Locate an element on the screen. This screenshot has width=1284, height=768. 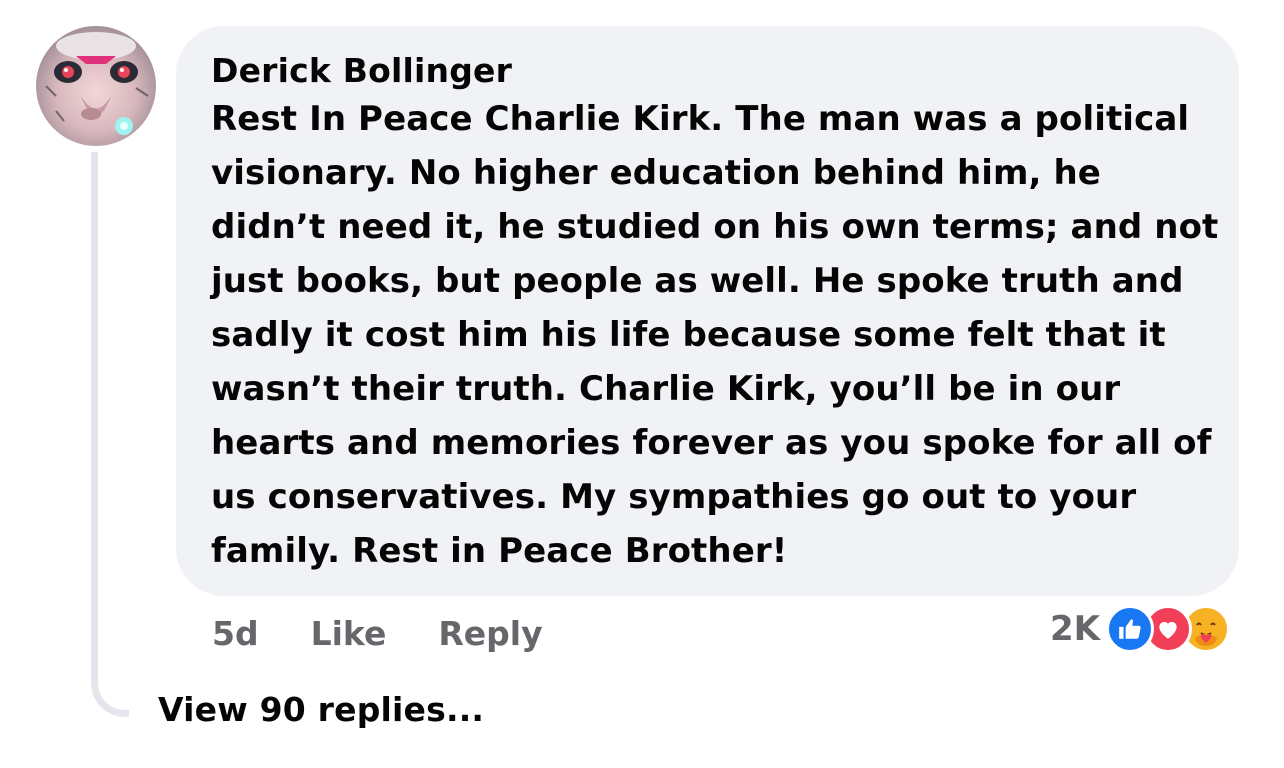
avatar-mask-image is located at coordinates (97, 83).